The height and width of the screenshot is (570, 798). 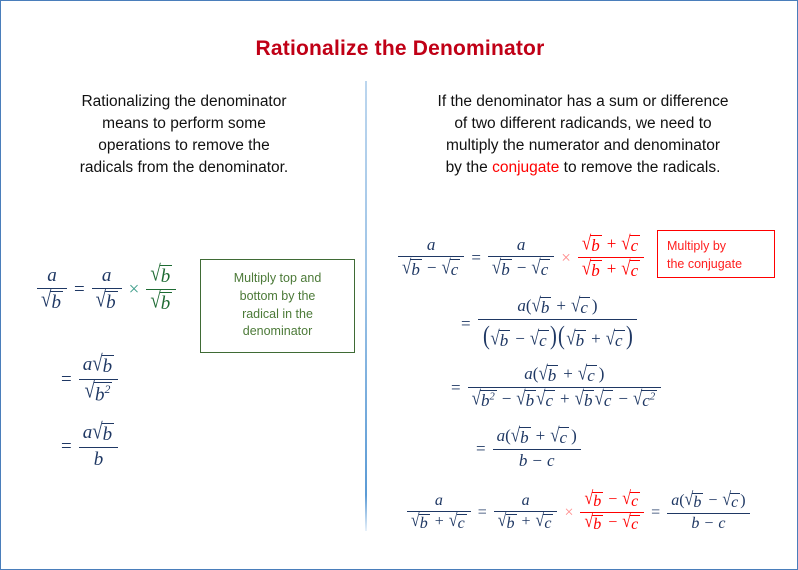 I want to click on callout-green-line-1: Multiply top and, so click(x=277, y=278).